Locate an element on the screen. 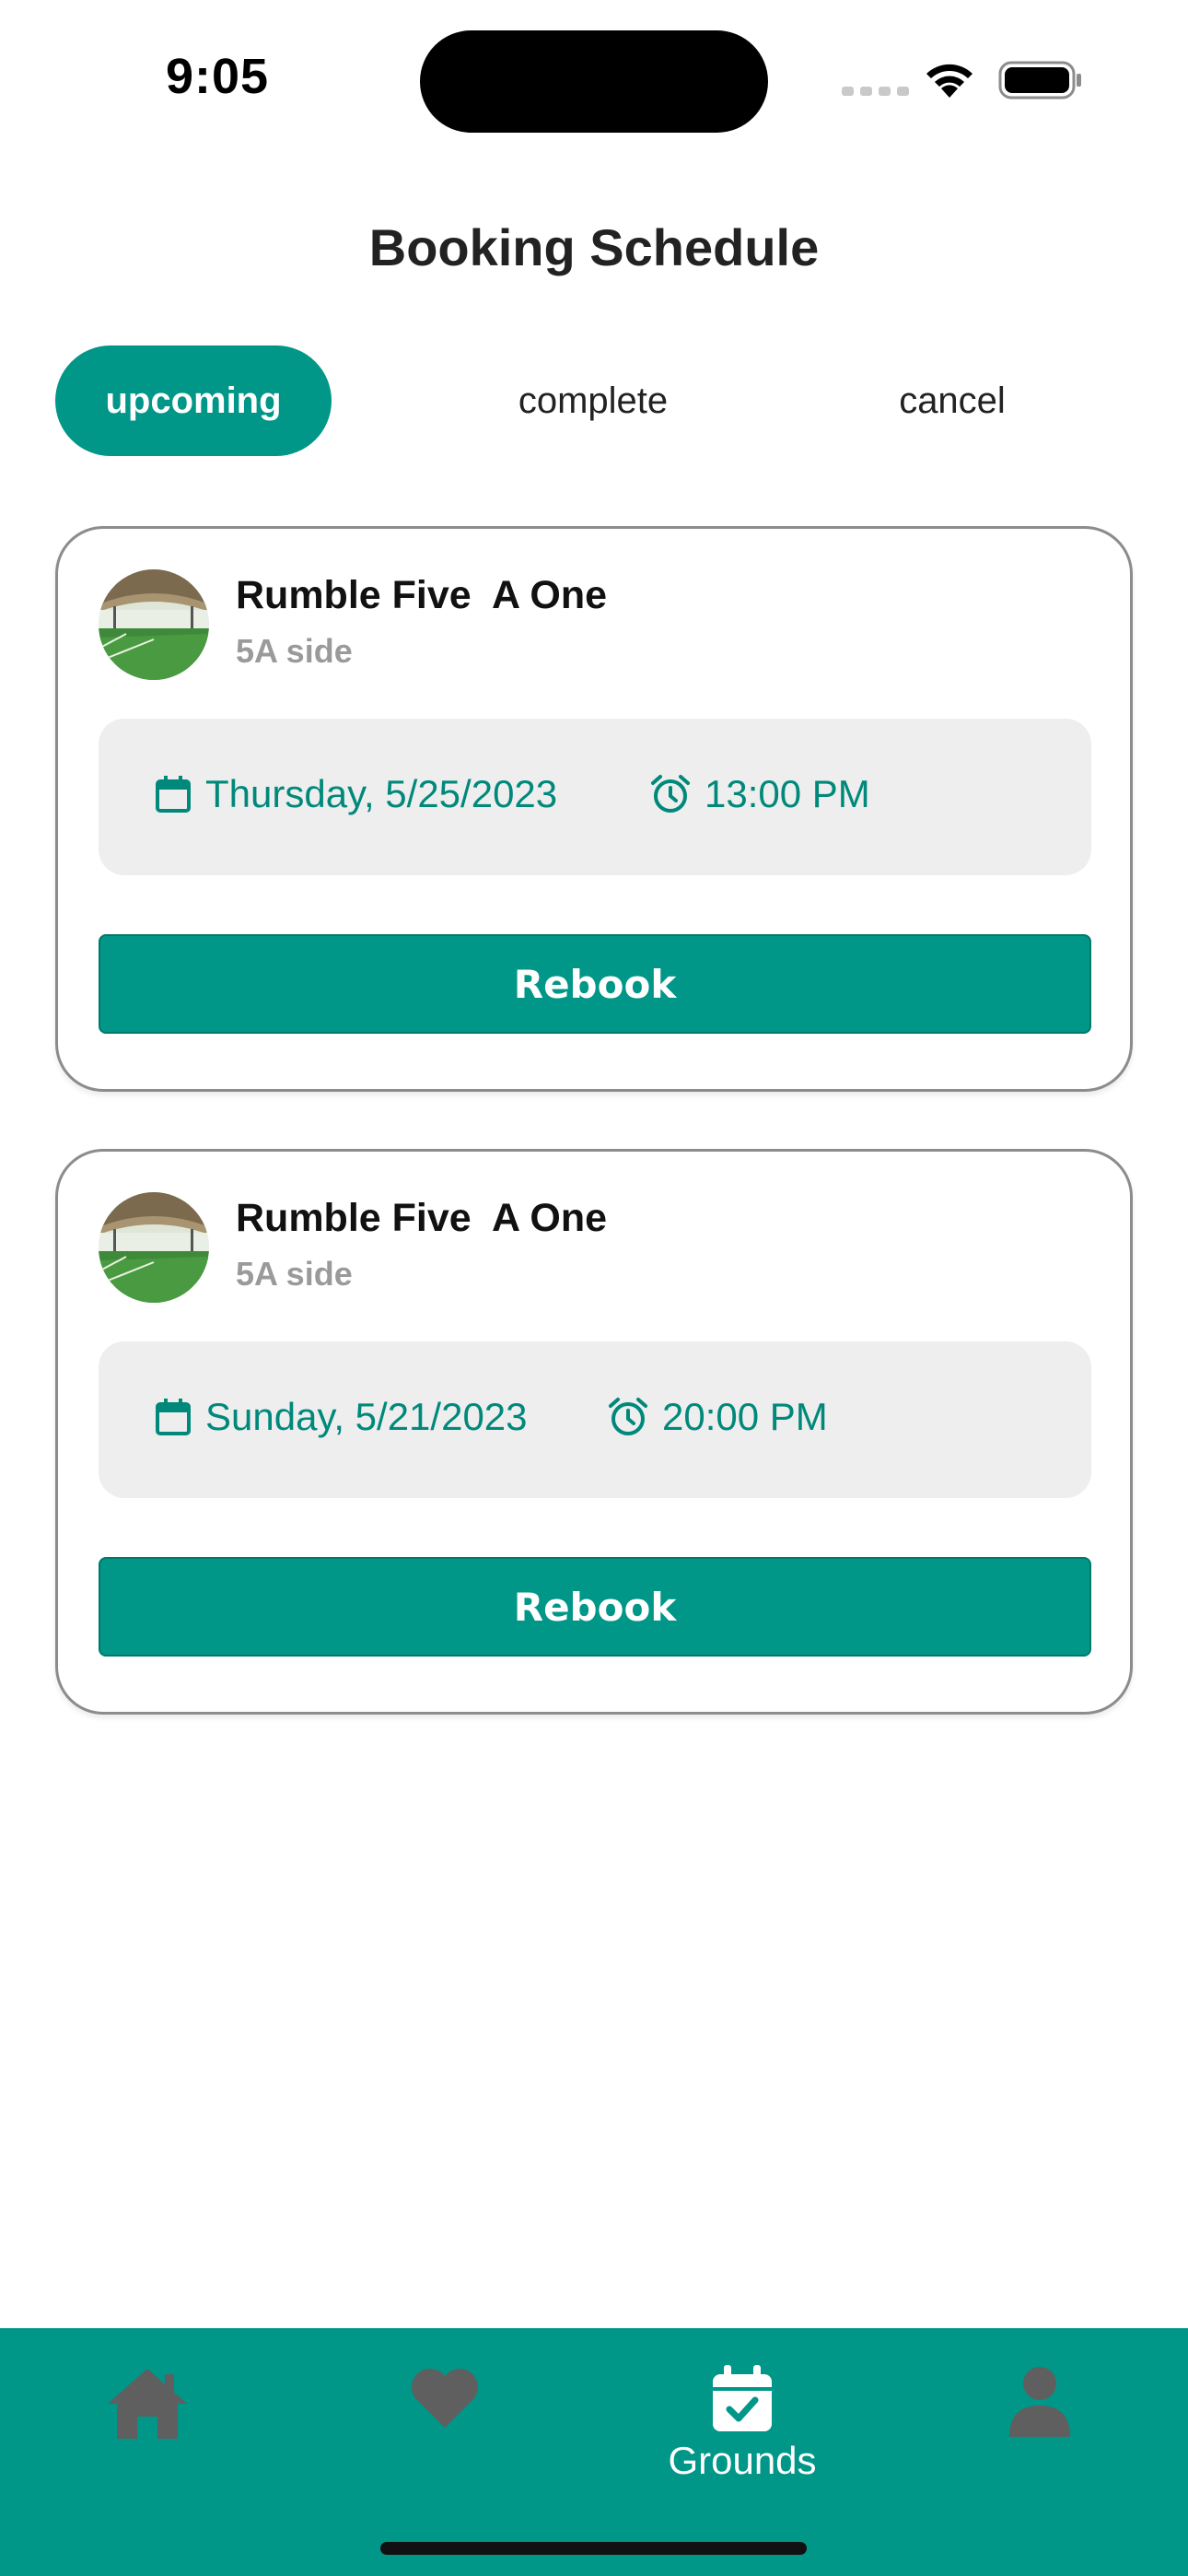 This screenshot has width=1188, height=2576. tab-complete: complete is located at coordinates (593, 400).